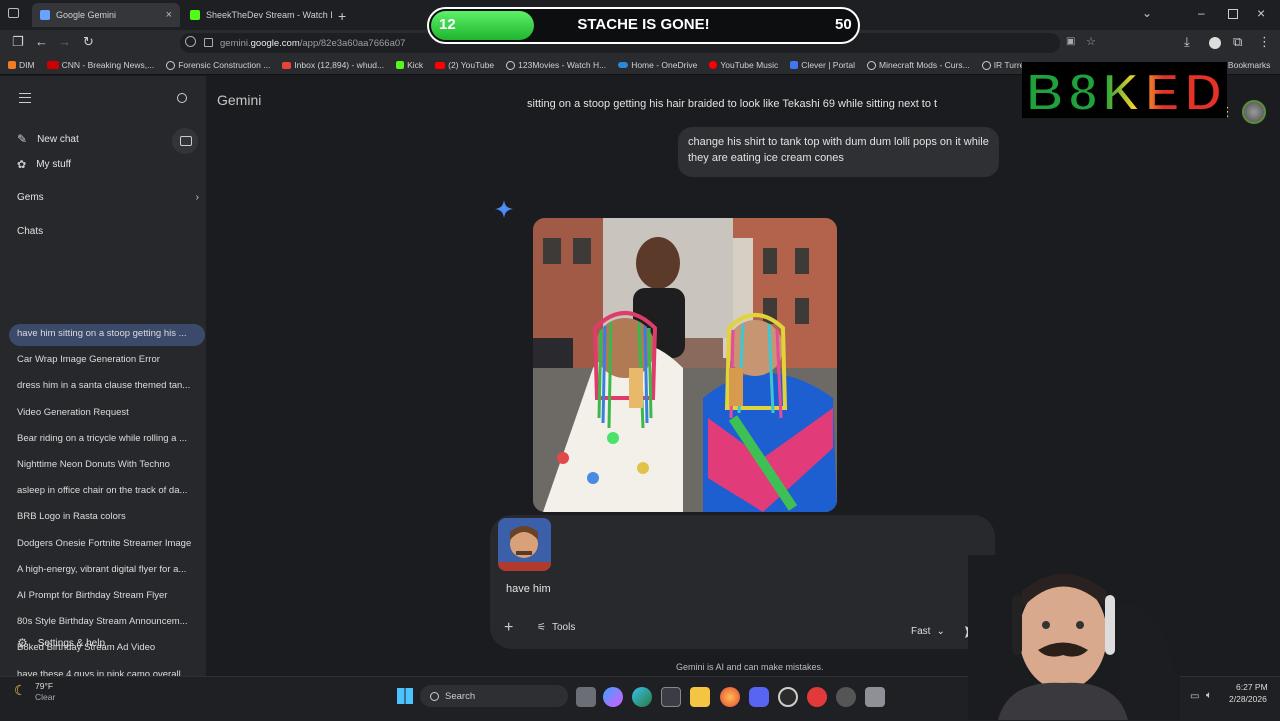 This screenshot has height=721, width=1280. I want to click on bookmark-kick: Kick, so click(409, 65).